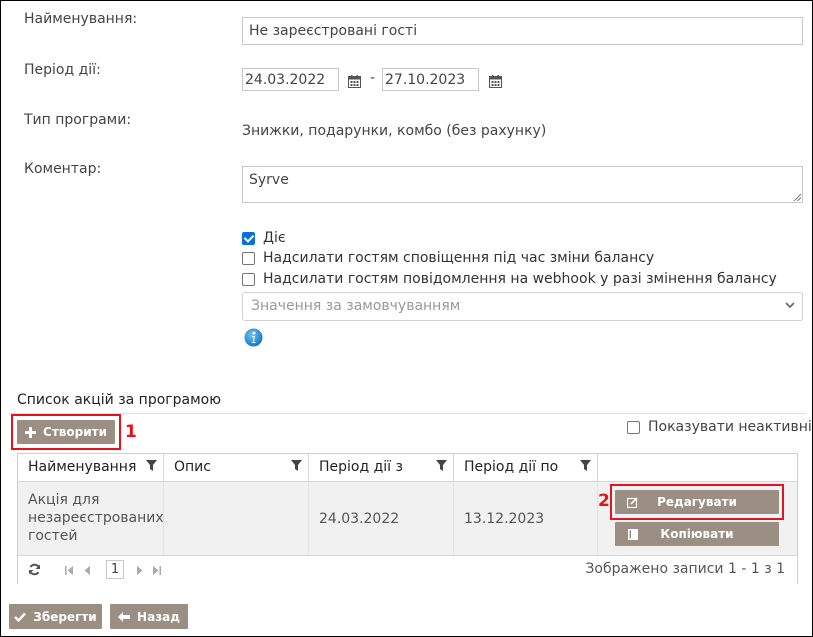 Image resolution: width=813 pixels, height=637 pixels. Describe the element at coordinates (115, 569) in the screenshot. I see `page-number-input: 1` at that location.